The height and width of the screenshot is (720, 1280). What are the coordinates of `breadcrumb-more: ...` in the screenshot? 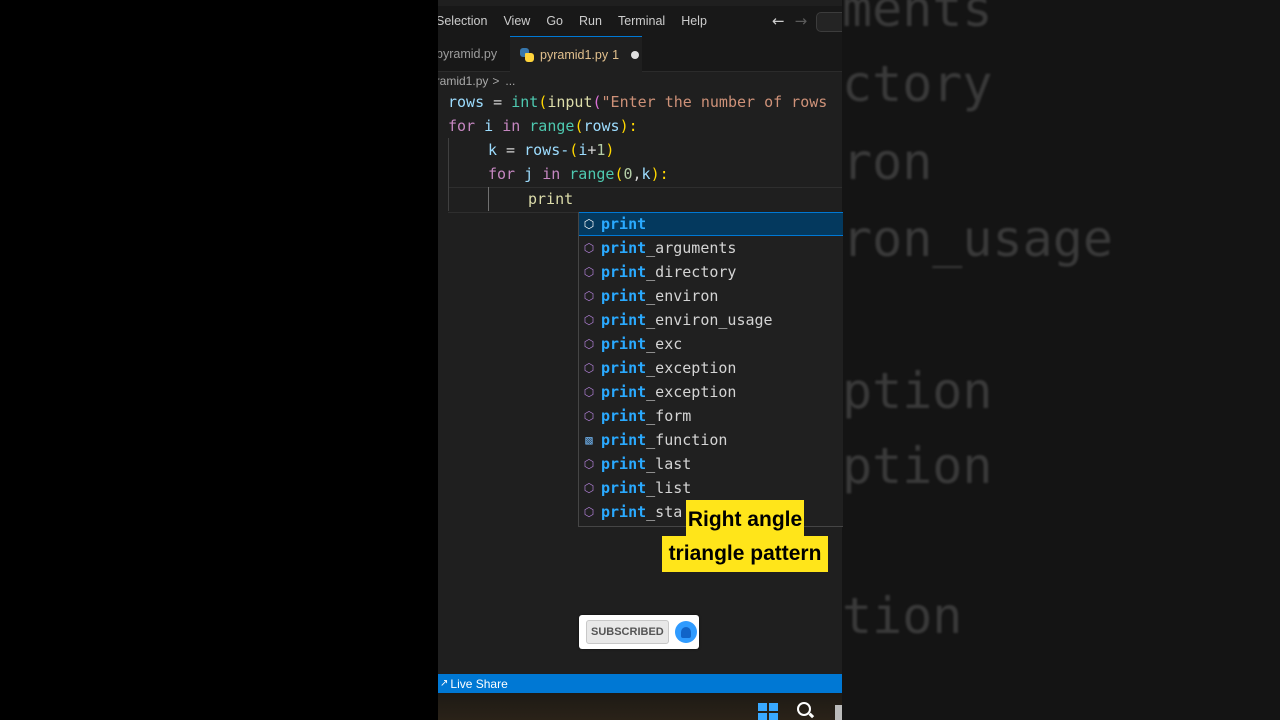 It's located at (510, 81).